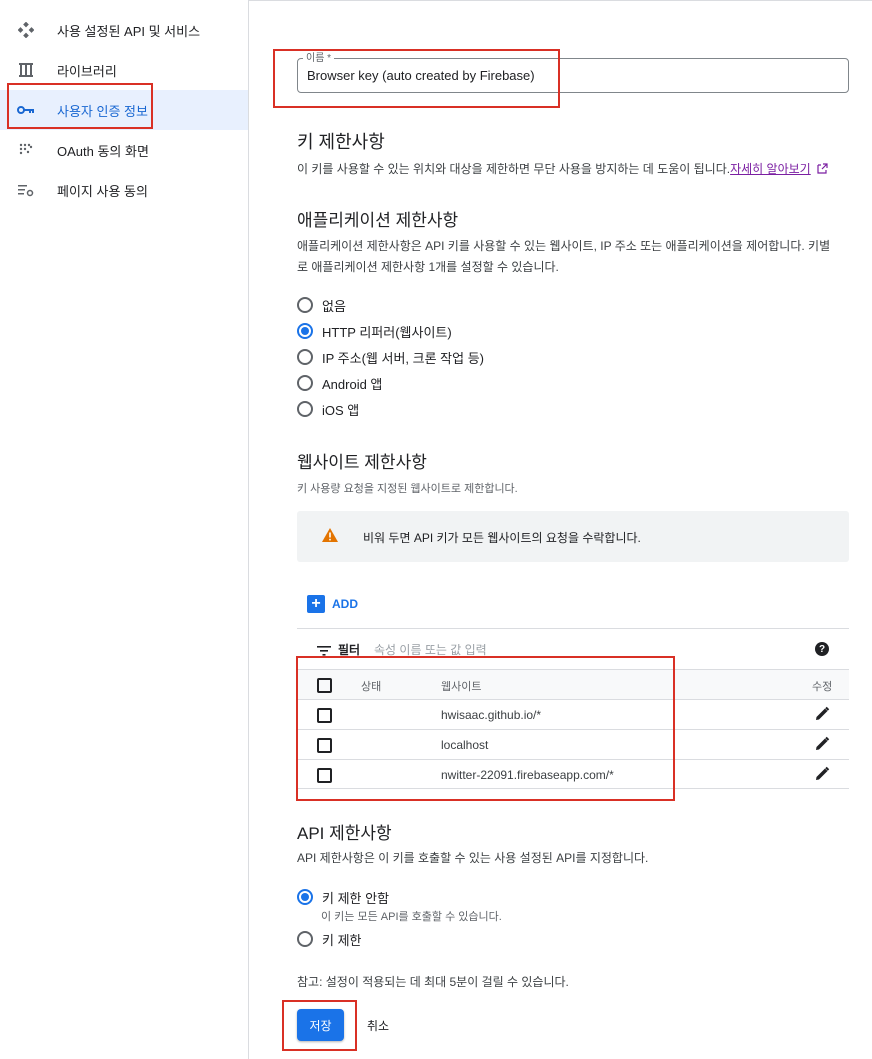 This screenshot has width=872, height=1059. I want to click on radio-label: Android 앱, so click(352, 384).